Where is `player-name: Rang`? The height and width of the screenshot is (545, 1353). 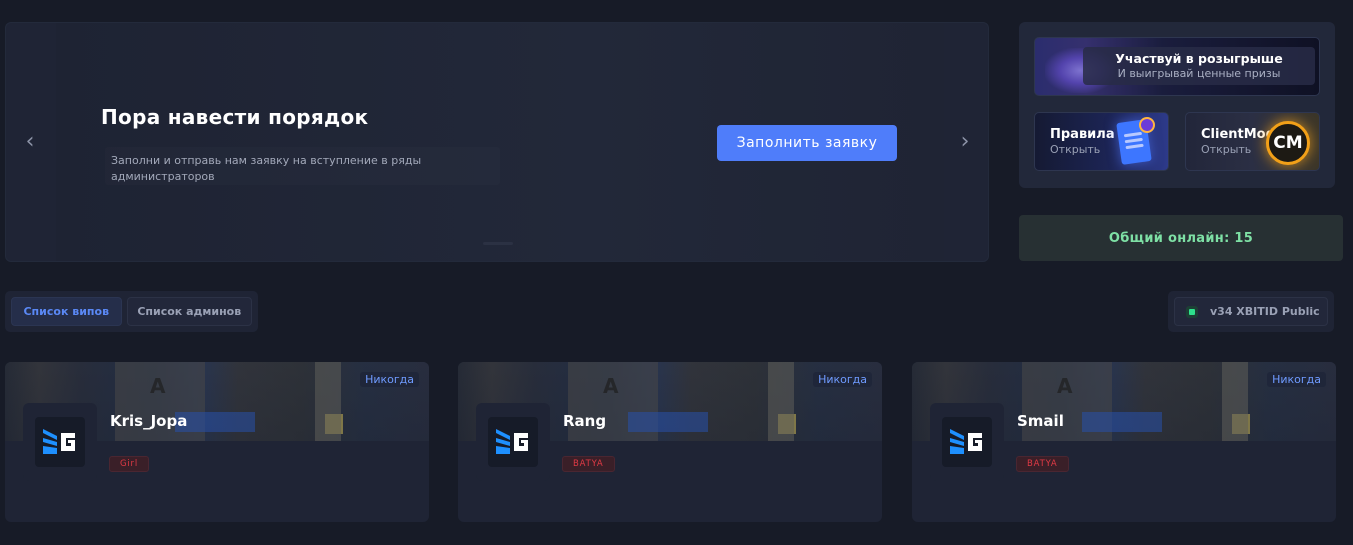 player-name: Rang is located at coordinates (585, 421).